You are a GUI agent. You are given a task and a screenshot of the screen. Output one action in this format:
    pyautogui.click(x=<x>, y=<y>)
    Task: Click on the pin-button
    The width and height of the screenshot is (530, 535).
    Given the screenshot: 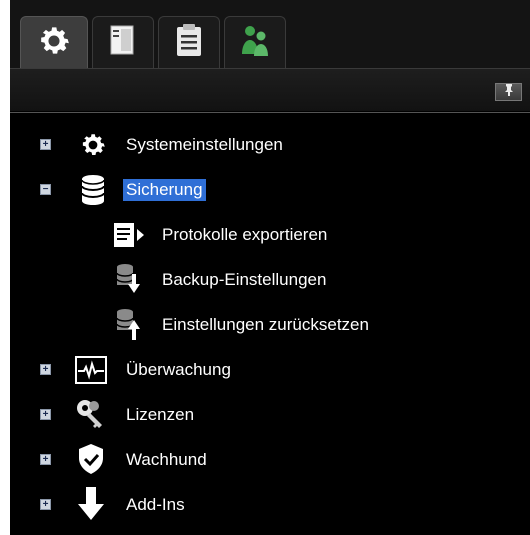 What is the action you would take?
    pyautogui.click(x=508, y=92)
    